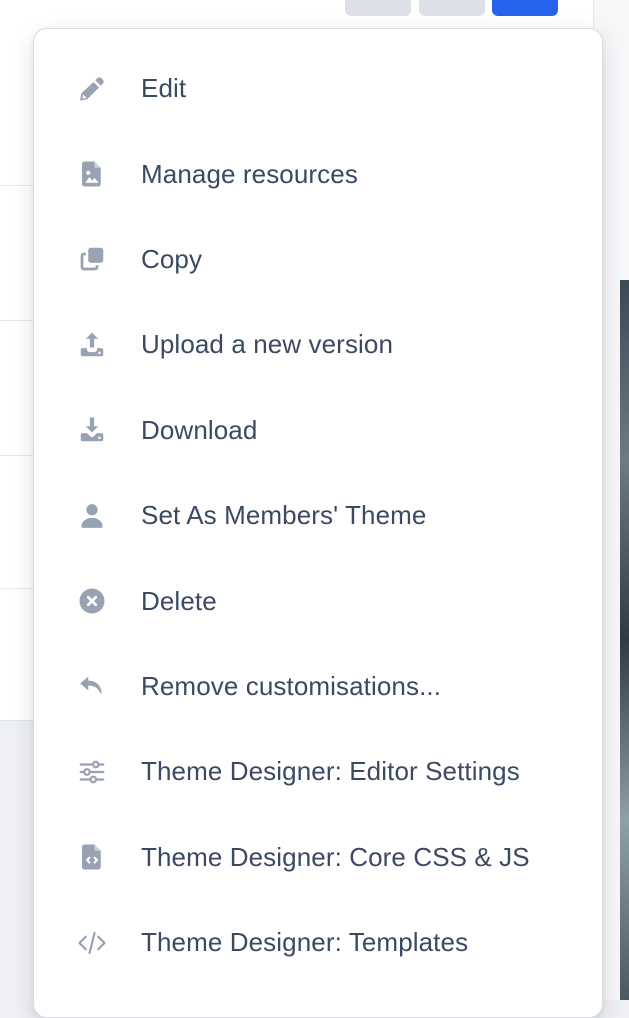  I want to click on menu-item-label: Manage resources, so click(249, 173).